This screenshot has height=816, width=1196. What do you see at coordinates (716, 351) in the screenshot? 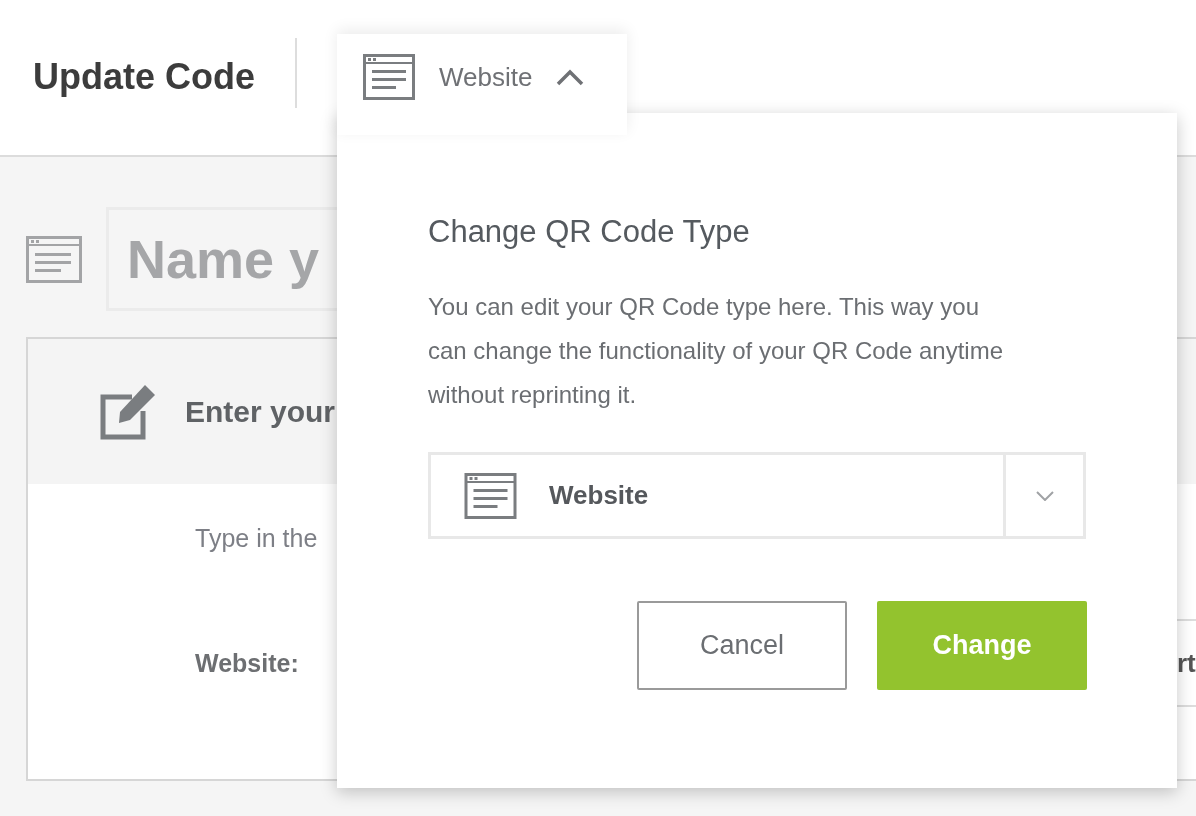
I see `popover-description: You can edit your QR Code type here. This way you can change the functionality of your QR Code anytime without reprinting it.` at bounding box center [716, 351].